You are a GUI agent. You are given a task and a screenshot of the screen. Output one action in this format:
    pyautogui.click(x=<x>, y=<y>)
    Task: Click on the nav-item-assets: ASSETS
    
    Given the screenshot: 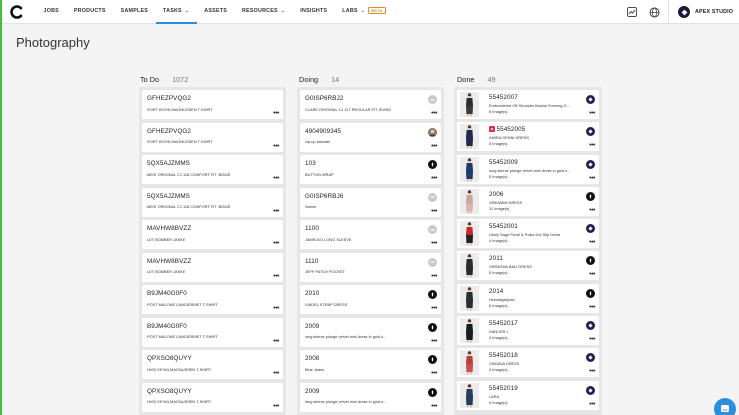 What is the action you would take?
    pyautogui.click(x=216, y=12)
    